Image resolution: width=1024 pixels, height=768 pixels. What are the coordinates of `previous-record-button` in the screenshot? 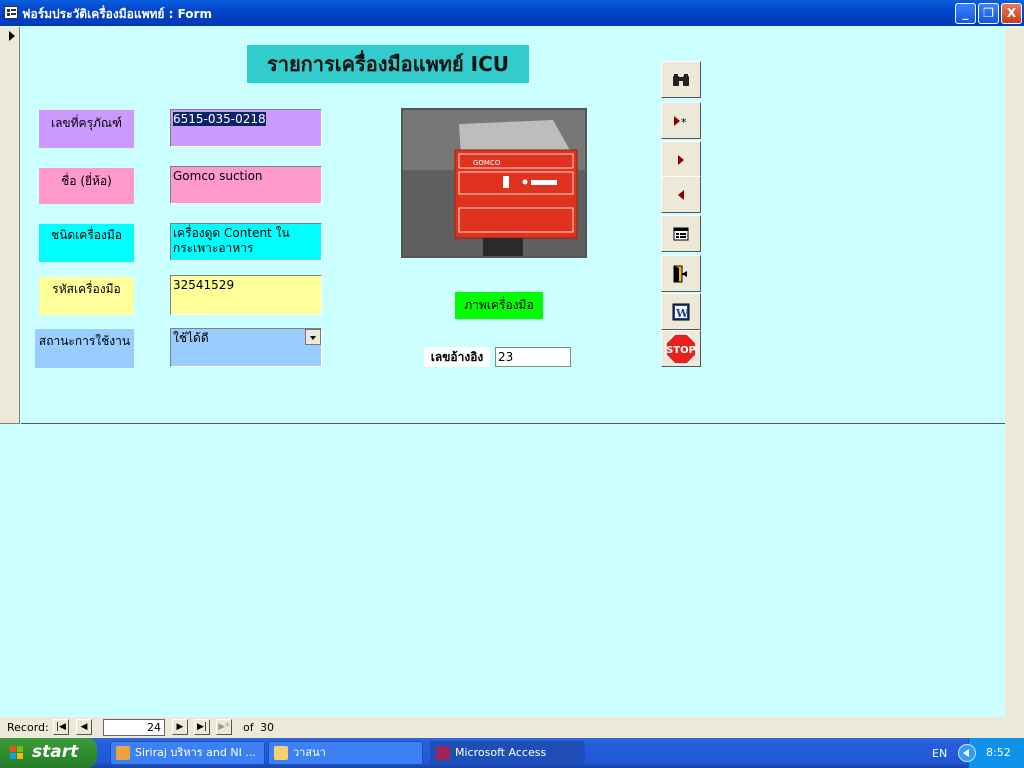 It's located at (681, 194).